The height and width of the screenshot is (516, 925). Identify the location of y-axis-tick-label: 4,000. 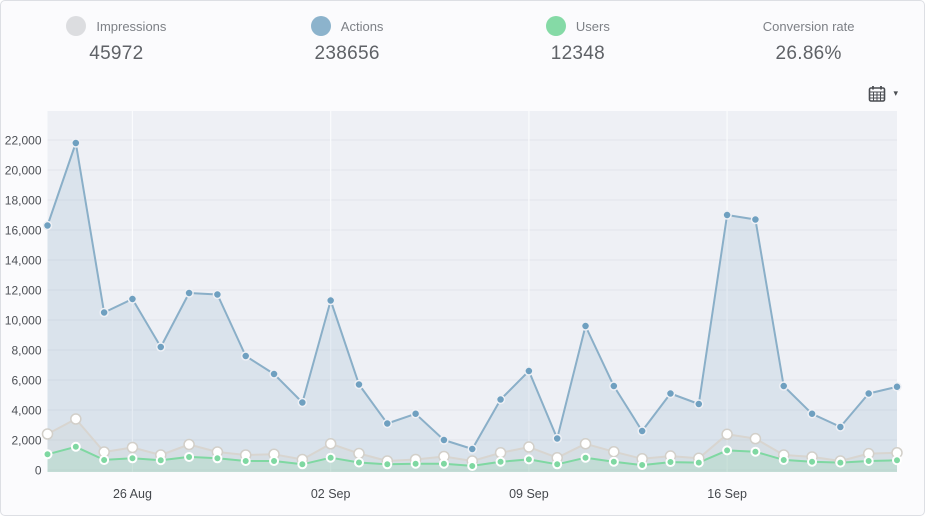
(26, 411).